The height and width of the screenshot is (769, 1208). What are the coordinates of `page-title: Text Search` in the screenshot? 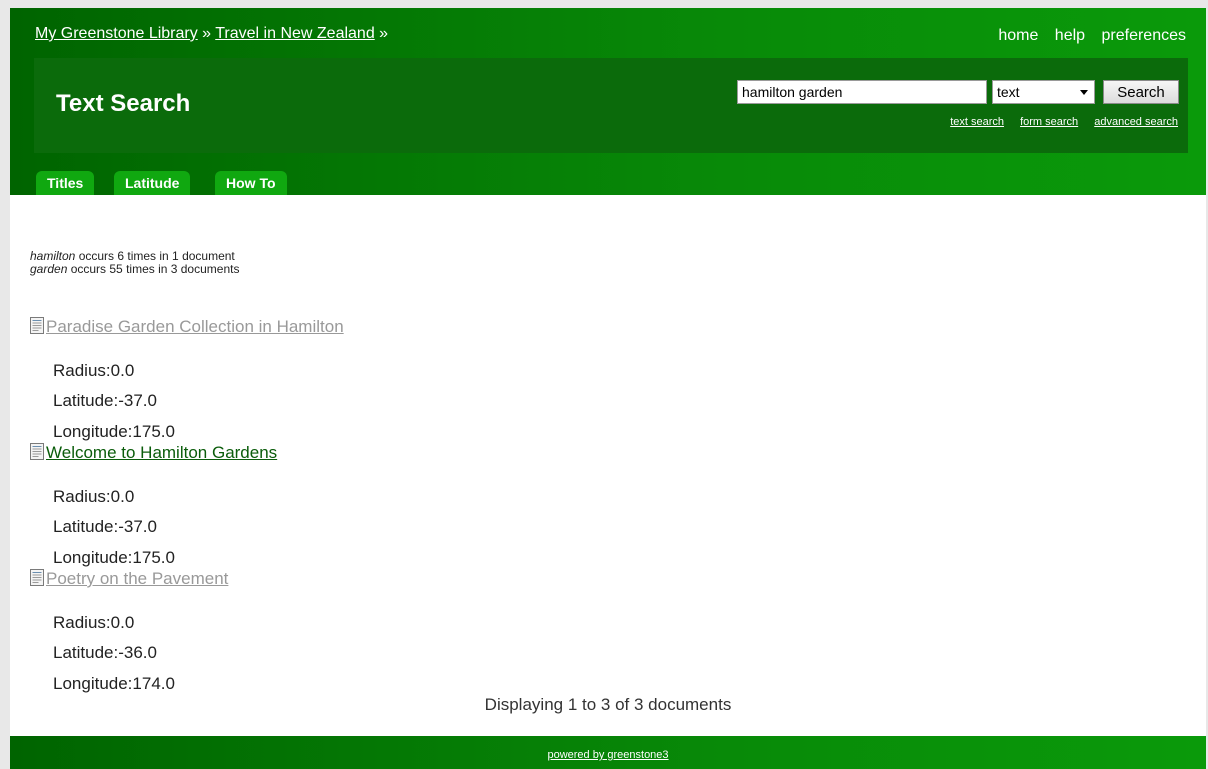 It's located at (123, 103).